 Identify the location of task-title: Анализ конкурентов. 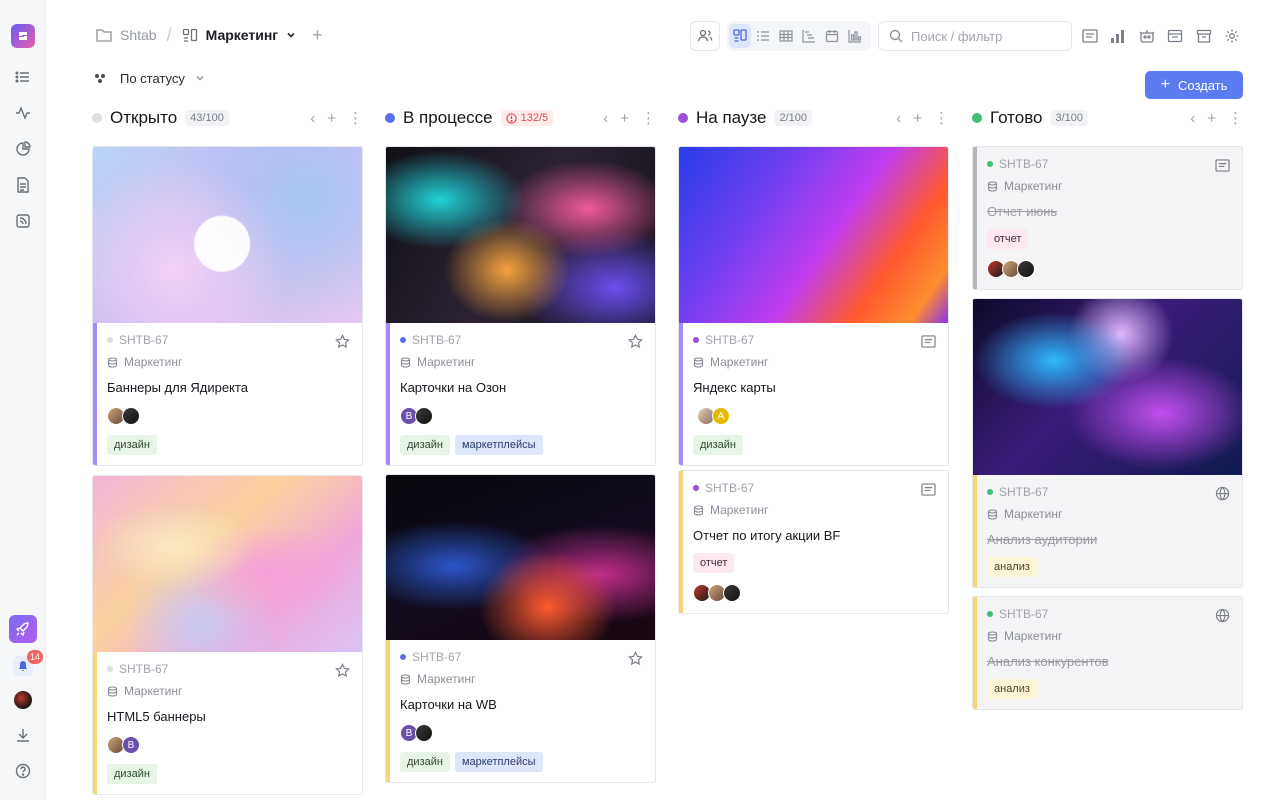
(1108, 662).